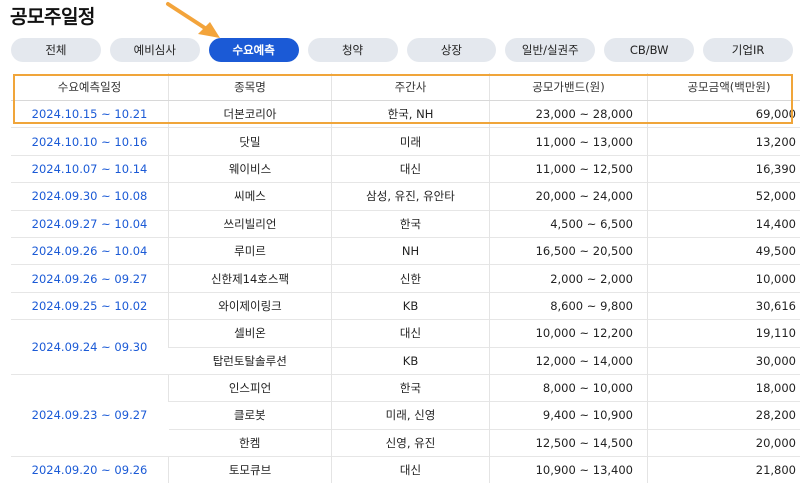 This screenshot has width=800, height=483. I want to click on row-price-band: 11,000 ~ 13,000, so click(569, 141).